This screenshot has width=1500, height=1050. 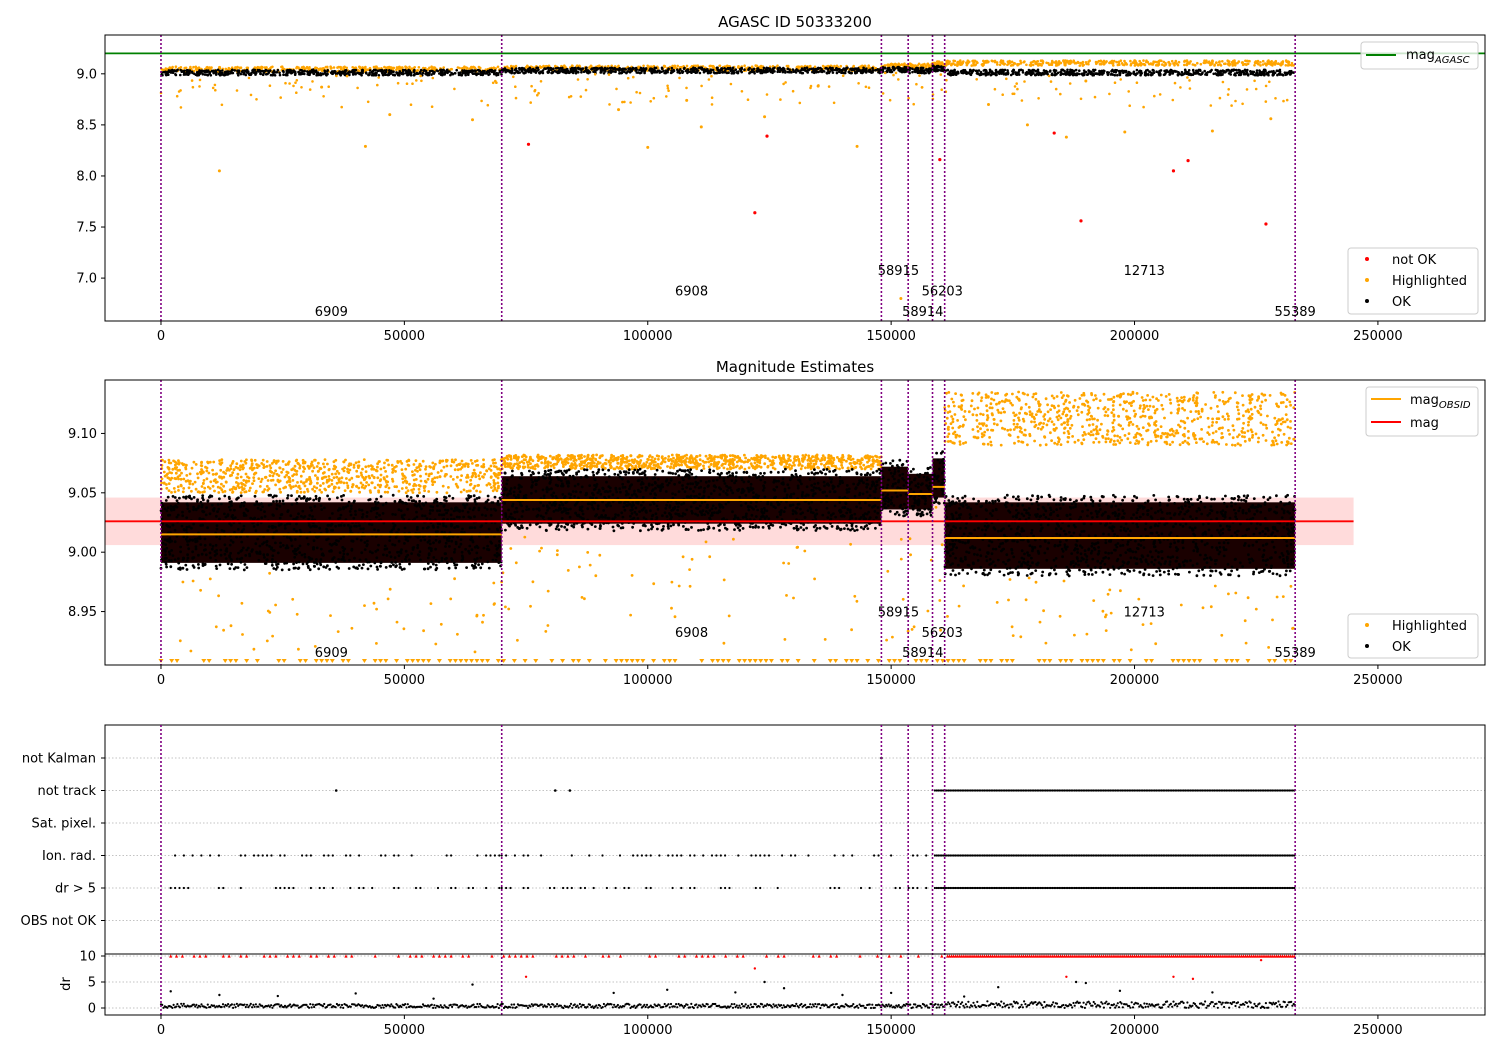 What do you see at coordinates (86, 279) in the screenshot?
I see `y-tick-label: 7.0` at bounding box center [86, 279].